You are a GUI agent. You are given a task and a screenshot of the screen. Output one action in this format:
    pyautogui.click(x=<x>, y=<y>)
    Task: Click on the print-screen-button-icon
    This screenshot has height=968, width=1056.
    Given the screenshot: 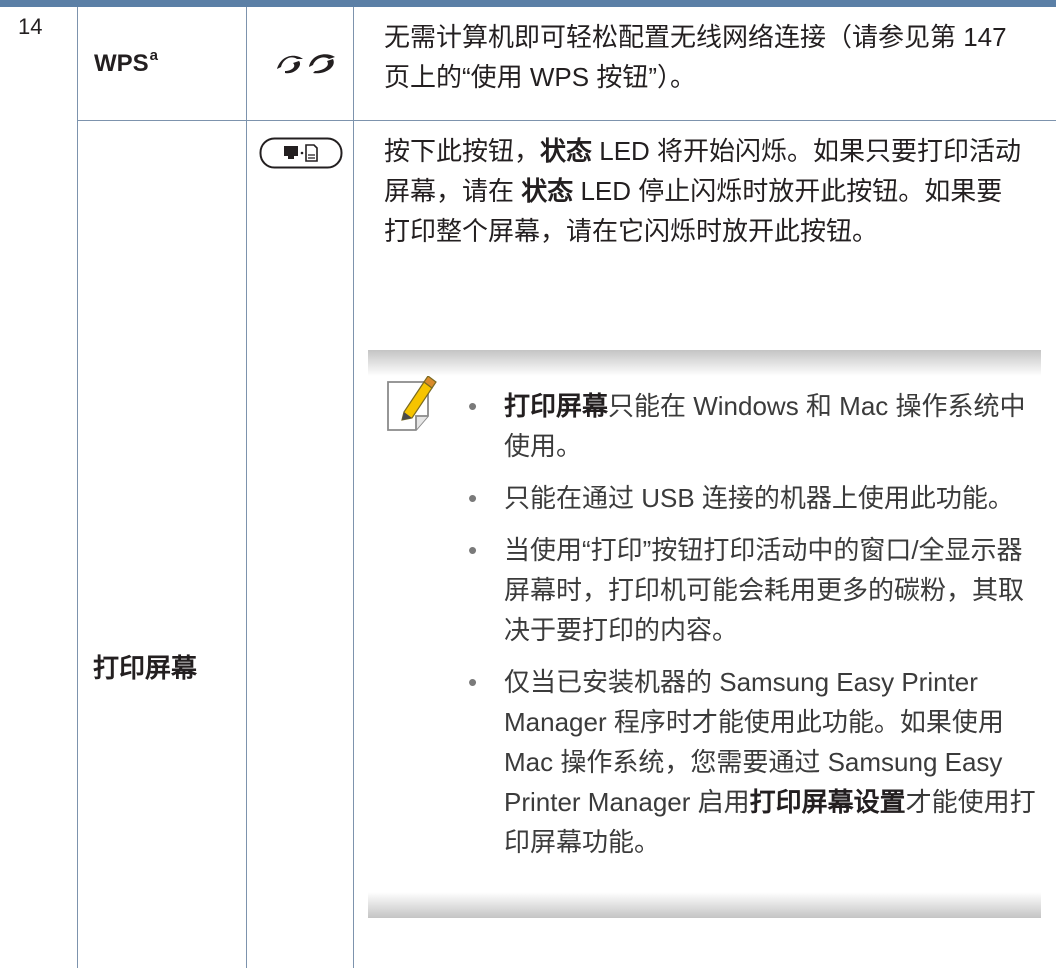 What is the action you would take?
    pyautogui.click(x=301, y=153)
    